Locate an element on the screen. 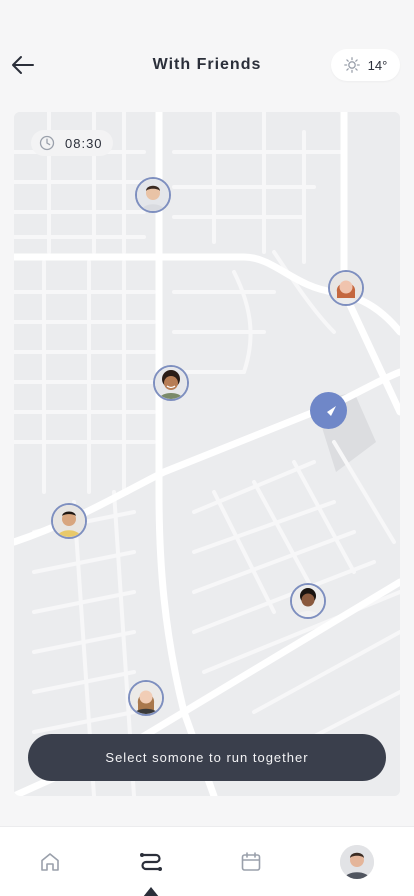 The width and height of the screenshot is (414, 896). time-label: 08:30 is located at coordinates (84, 143).